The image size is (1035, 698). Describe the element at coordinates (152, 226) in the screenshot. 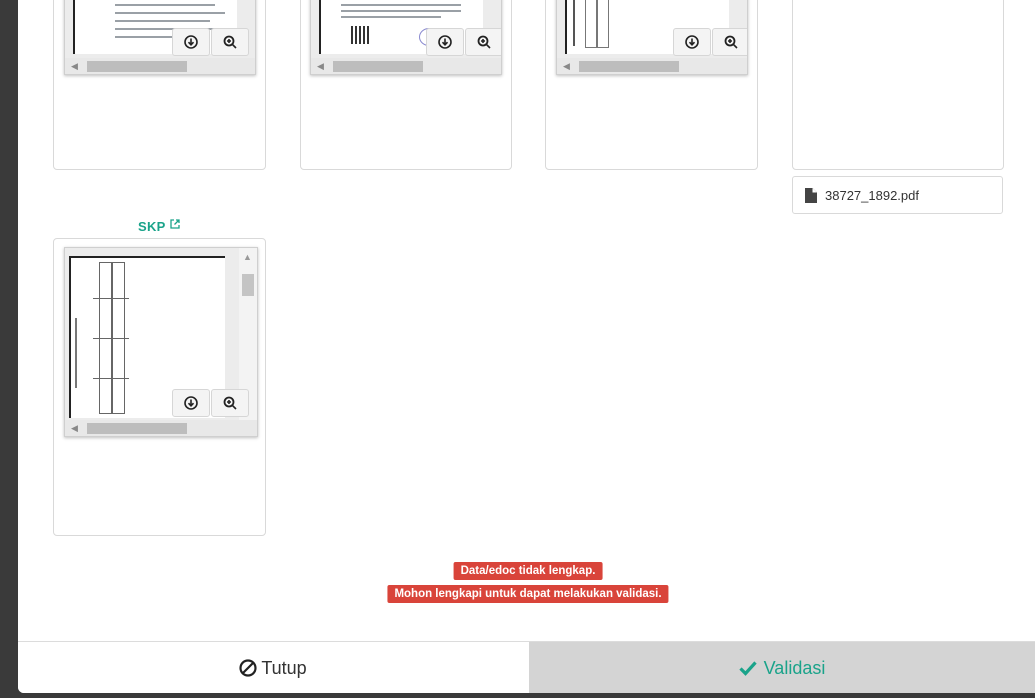

I see `skp-title: SKP` at that location.